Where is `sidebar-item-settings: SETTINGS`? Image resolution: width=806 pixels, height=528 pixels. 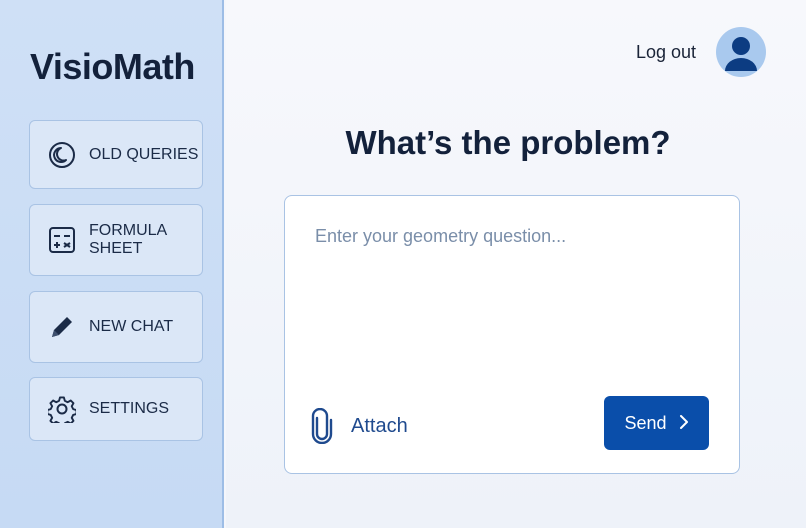 sidebar-item-settings: SETTINGS is located at coordinates (116, 409).